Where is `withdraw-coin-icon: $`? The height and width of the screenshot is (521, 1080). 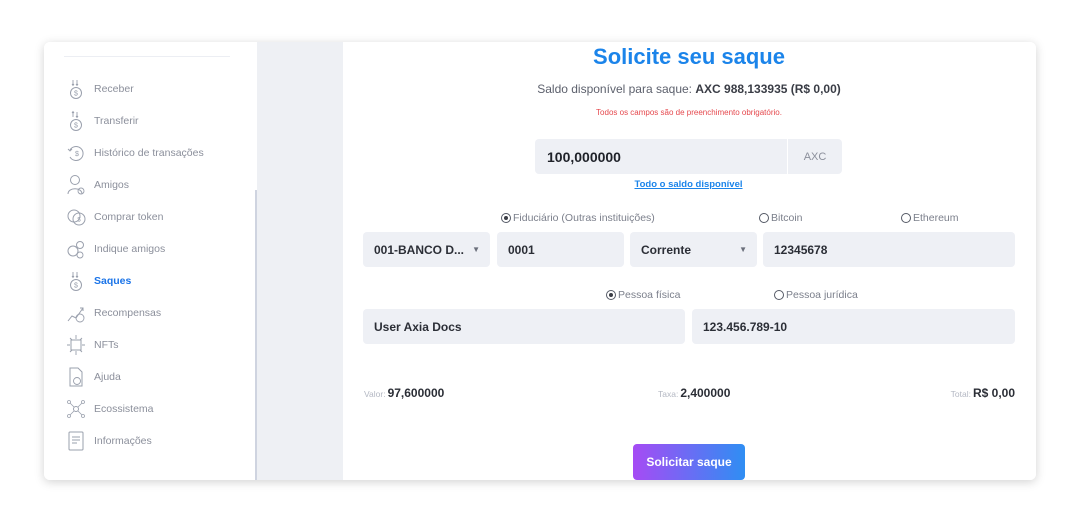 withdraw-coin-icon: $ is located at coordinates (76, 281).